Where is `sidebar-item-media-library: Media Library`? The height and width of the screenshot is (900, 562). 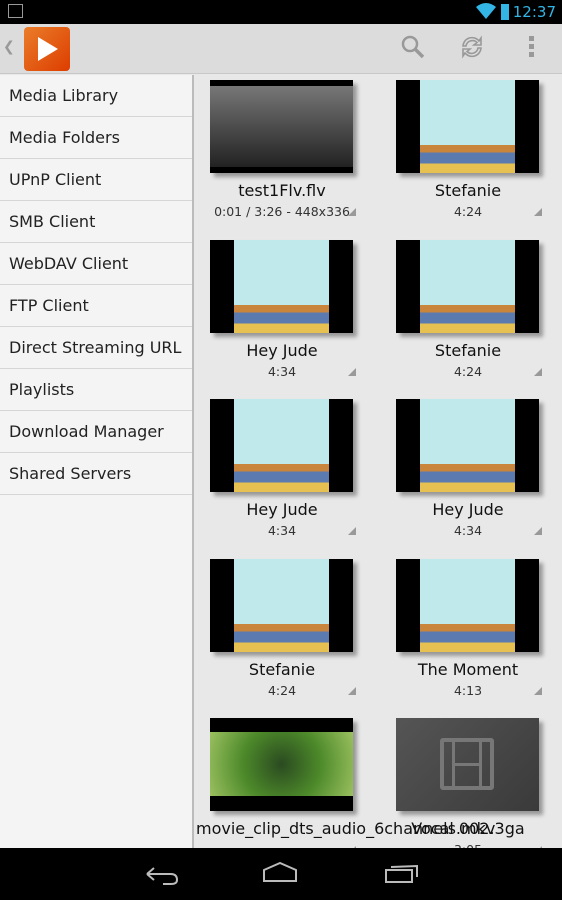
sidebar-item-media-library: Media Library is located at coordinates (96, 96).